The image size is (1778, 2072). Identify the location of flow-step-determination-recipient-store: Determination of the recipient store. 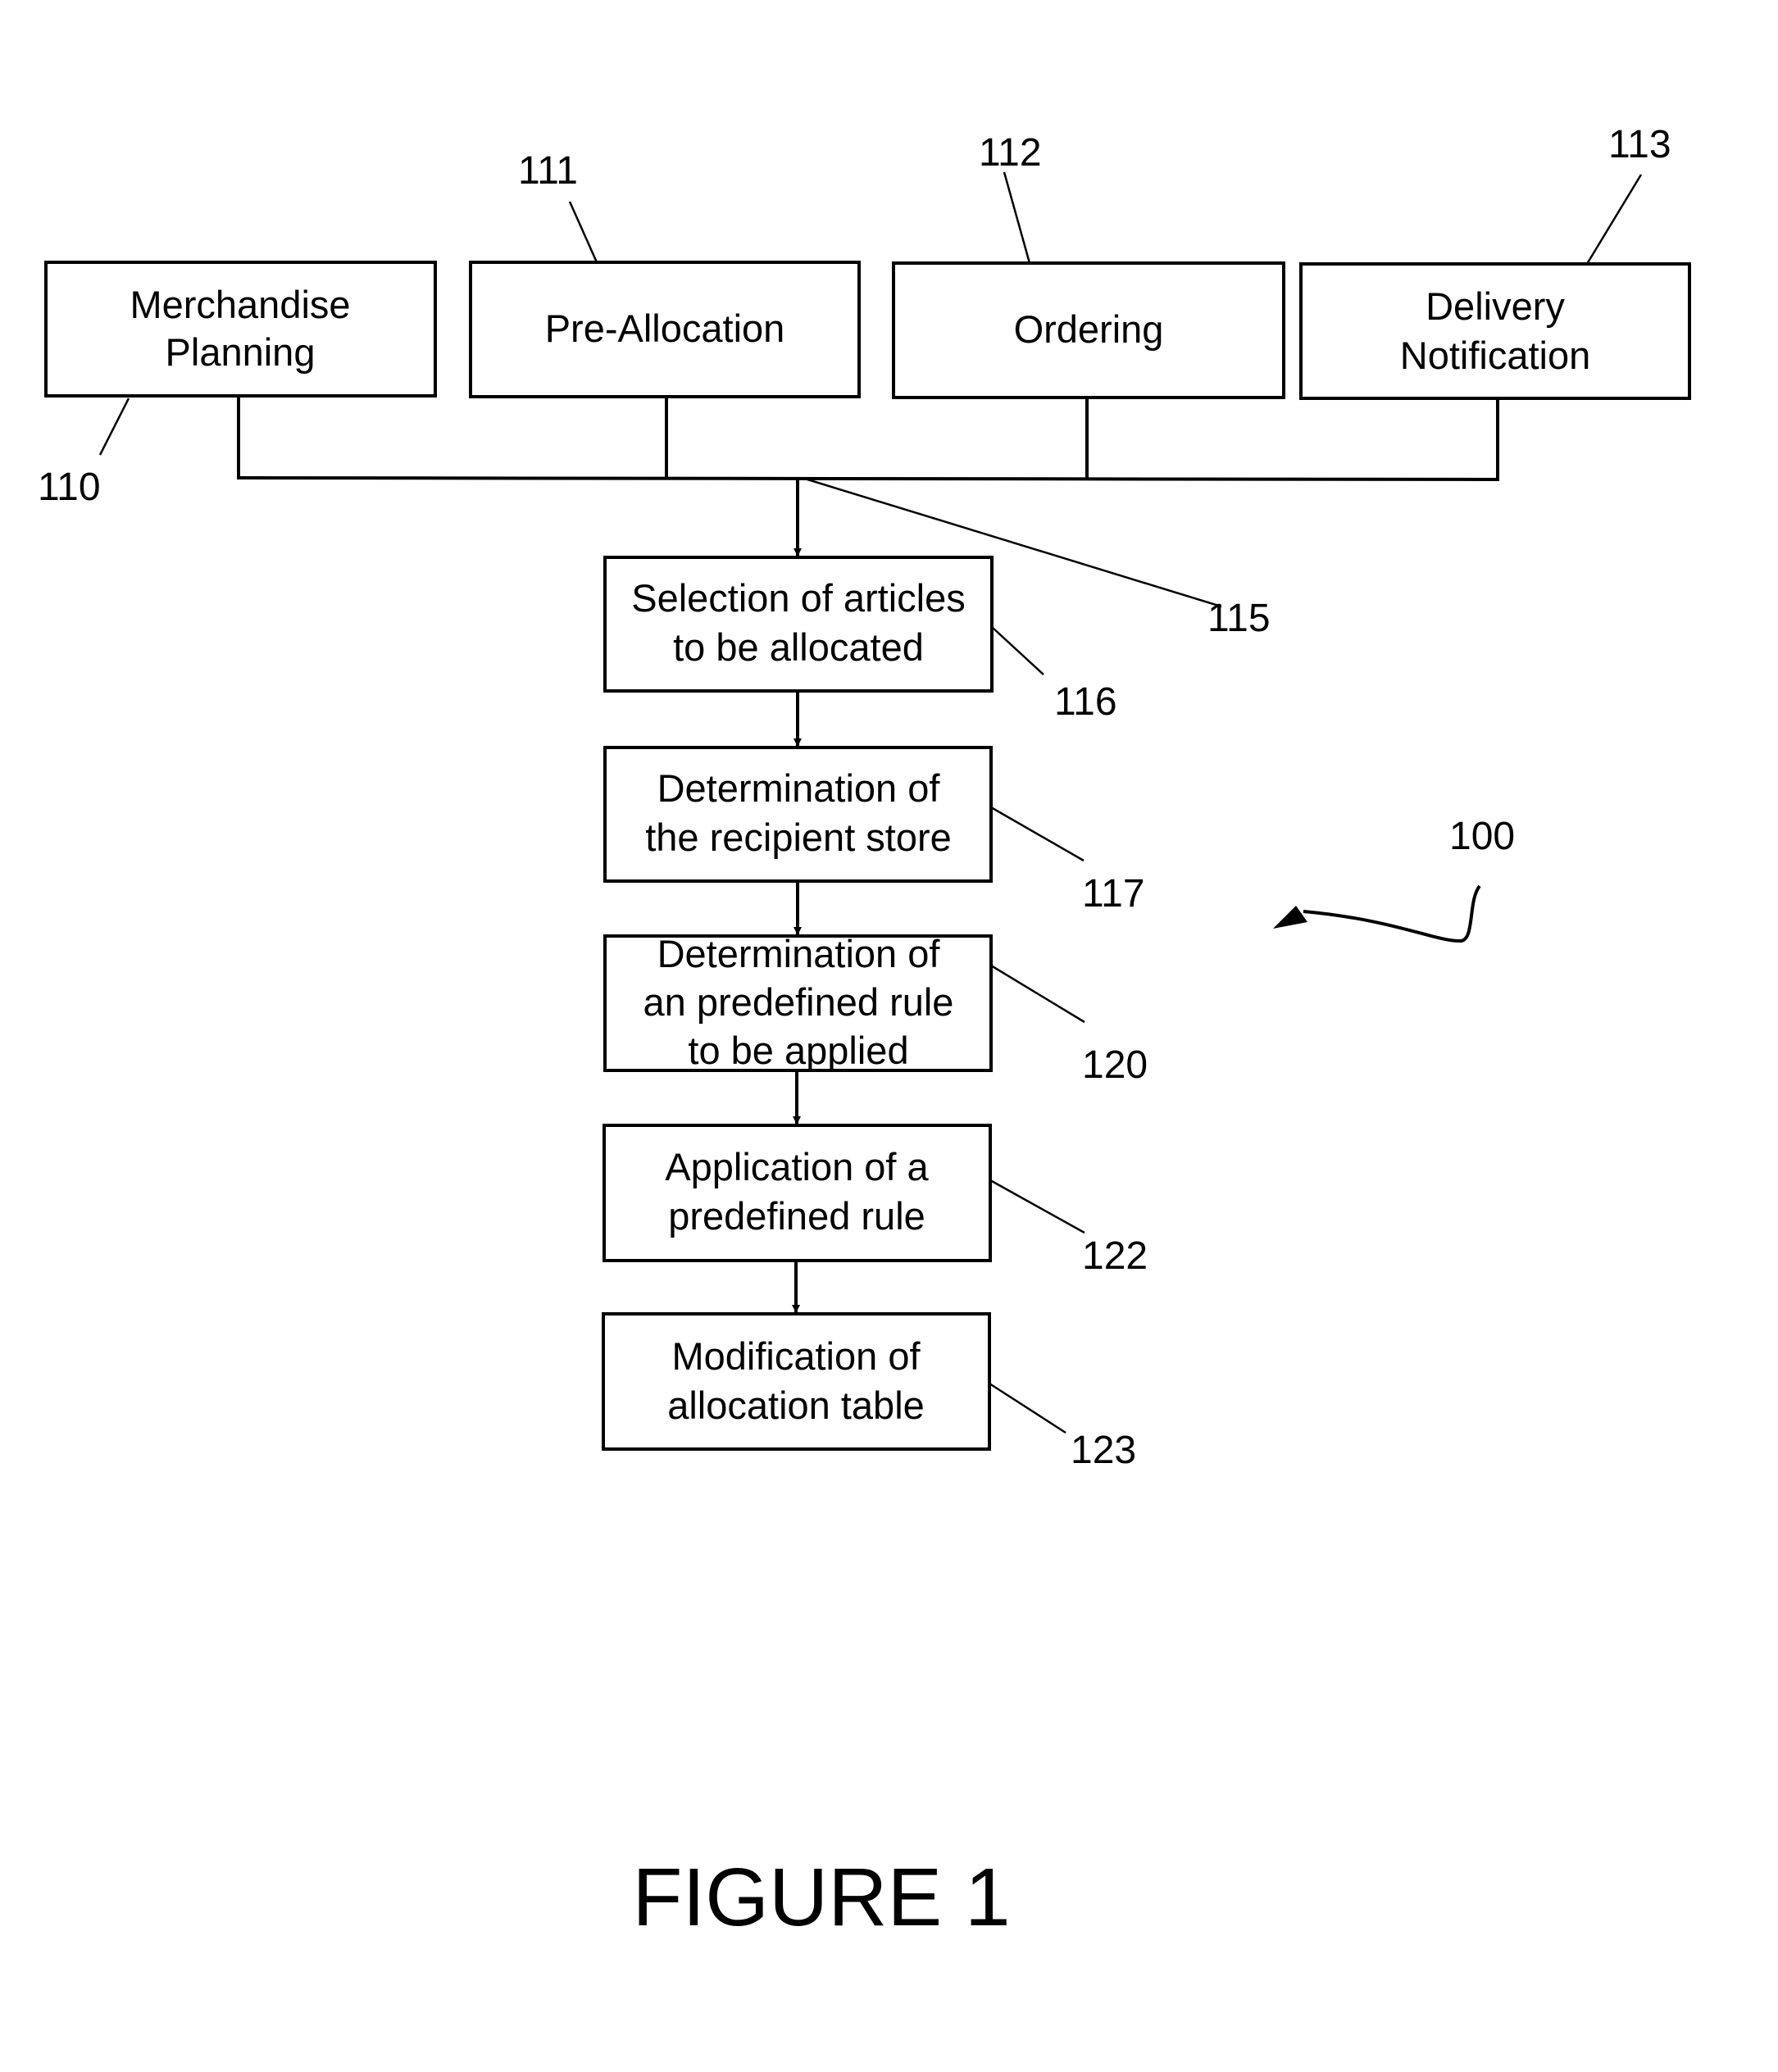
(798, 814).